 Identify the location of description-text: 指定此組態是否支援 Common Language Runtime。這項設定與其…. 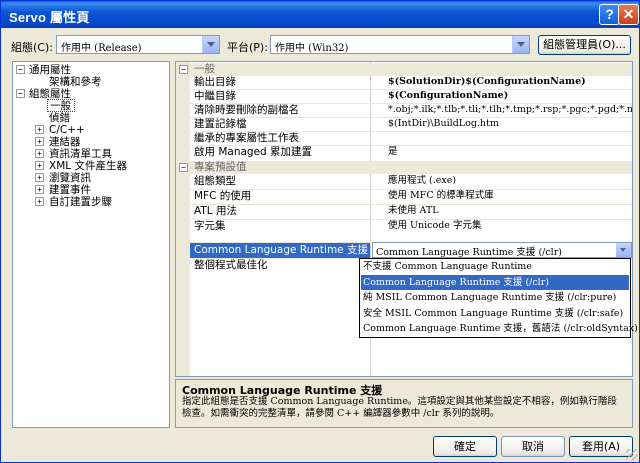
(399, 407).